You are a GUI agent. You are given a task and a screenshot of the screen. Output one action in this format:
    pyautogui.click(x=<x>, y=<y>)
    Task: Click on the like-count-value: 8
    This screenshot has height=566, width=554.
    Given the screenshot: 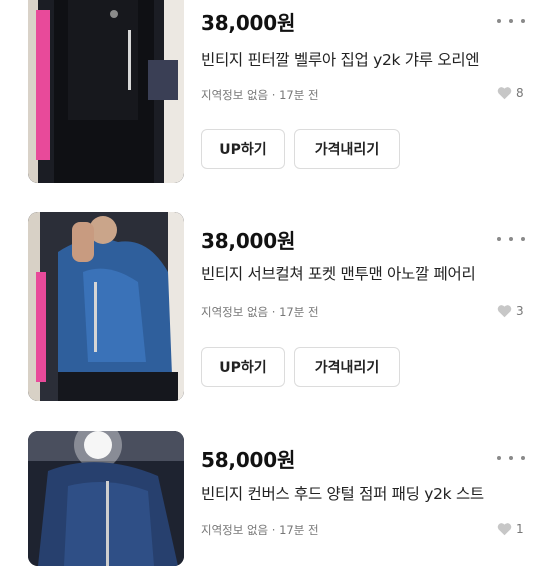 What is the action you would take?
    pyautogui.click(x=520, y=93)
    